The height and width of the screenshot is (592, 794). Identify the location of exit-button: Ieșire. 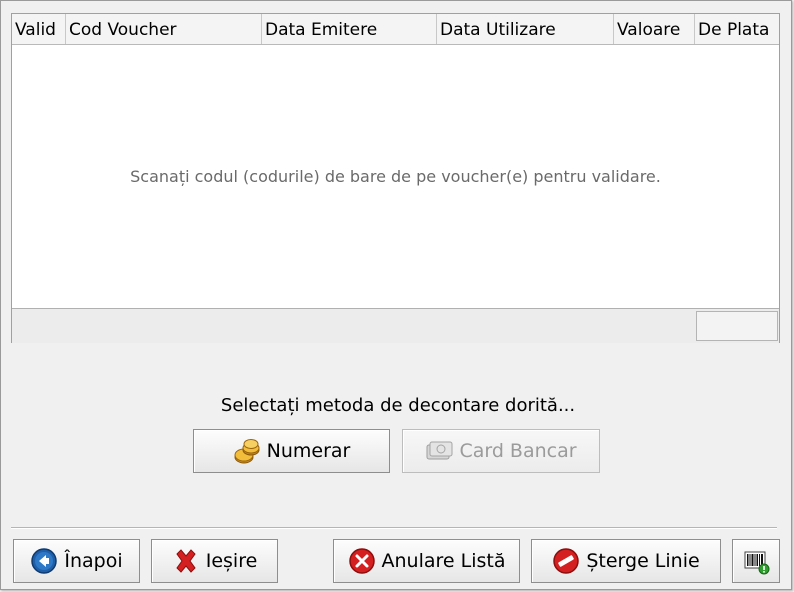
(214, 561).